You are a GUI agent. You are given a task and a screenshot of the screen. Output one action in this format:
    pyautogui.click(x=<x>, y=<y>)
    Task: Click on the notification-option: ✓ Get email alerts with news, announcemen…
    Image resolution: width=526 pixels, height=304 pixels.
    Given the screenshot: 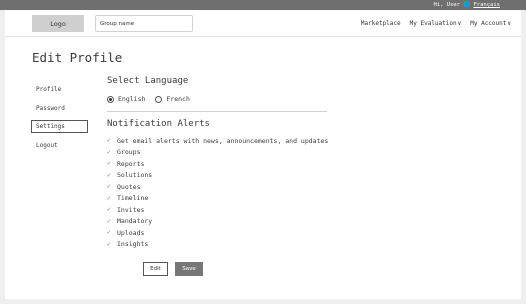 What is the action you would take?
    pyautogui.click(x=217, y=141)
    